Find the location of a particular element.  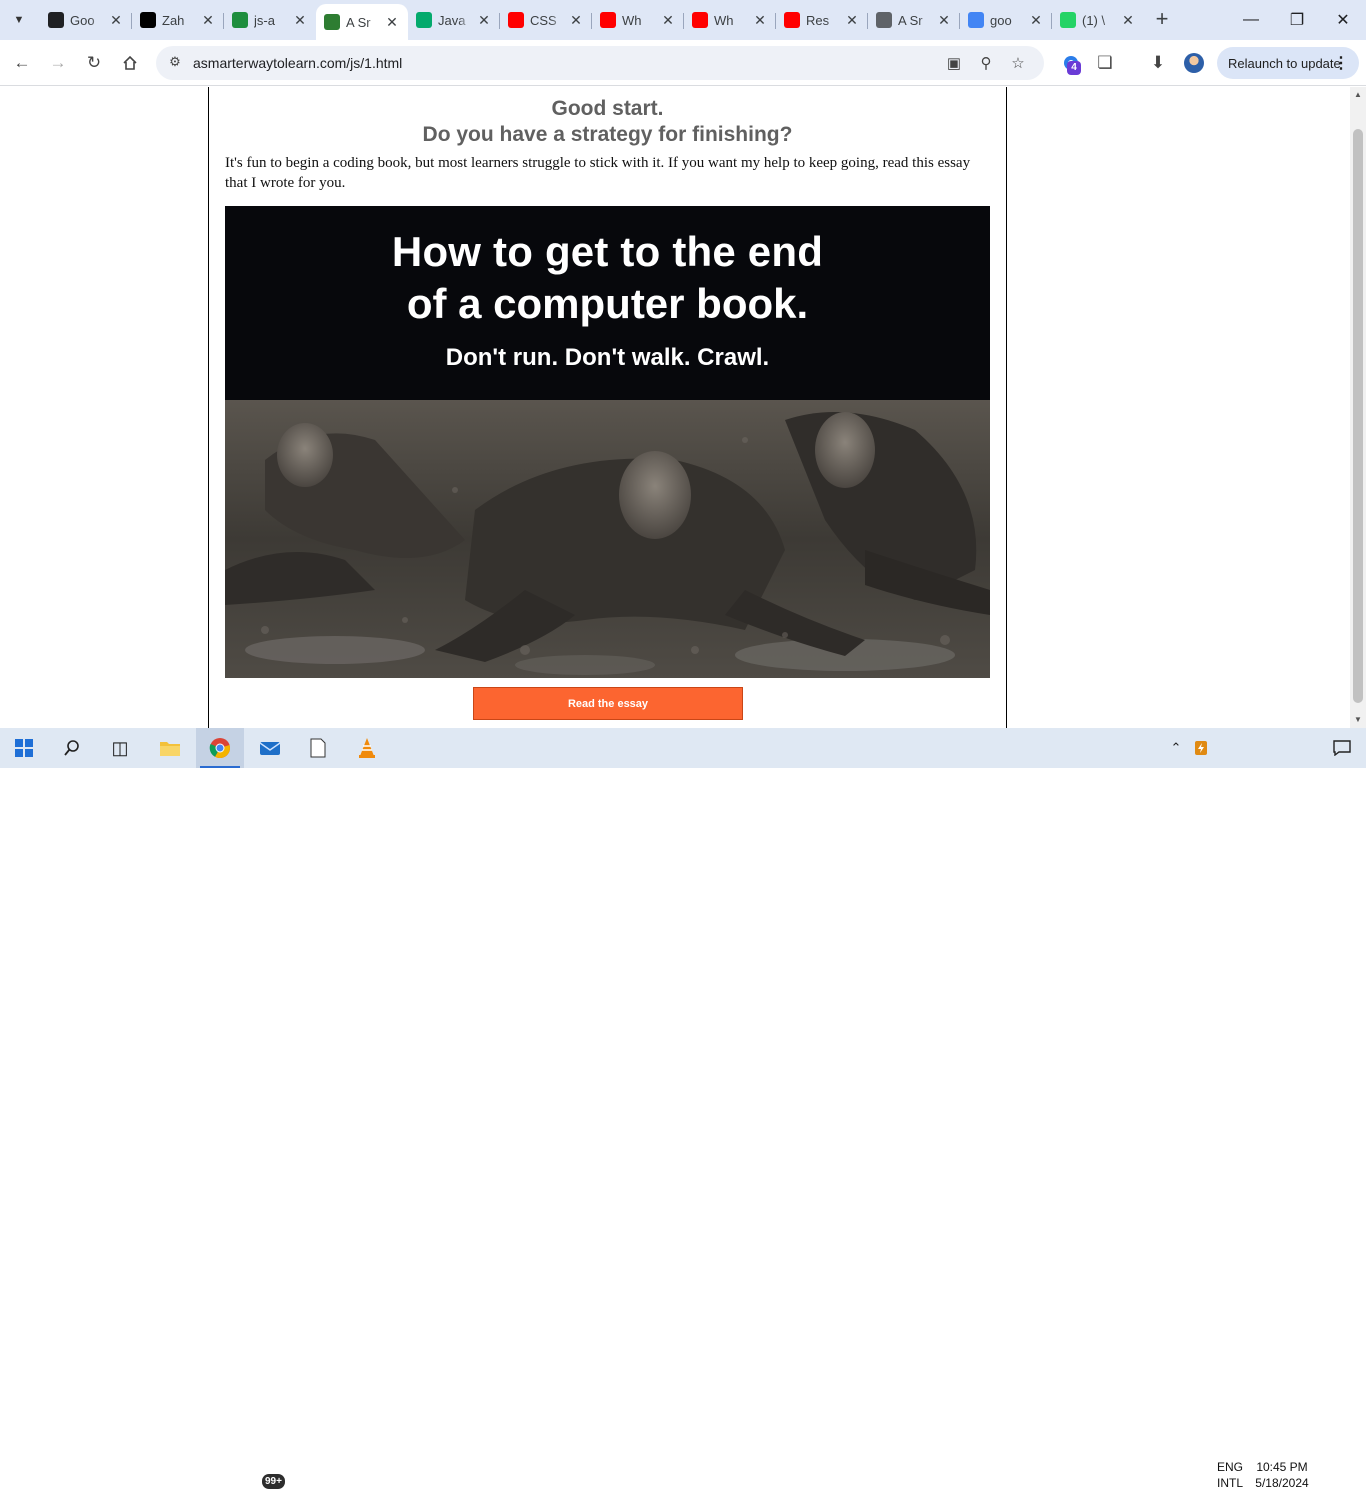

task-view-icon: ◫ is located at coordinates (120, 747).